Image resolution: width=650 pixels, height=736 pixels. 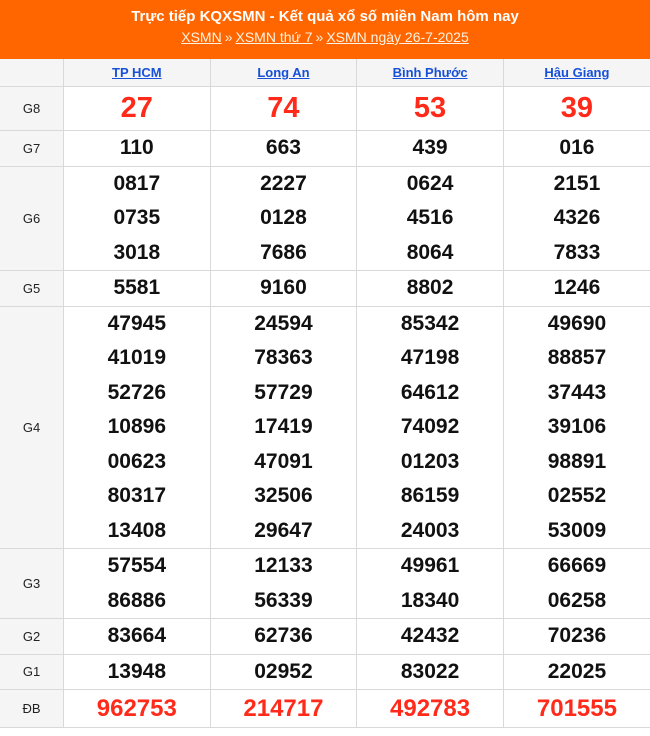 I want to click on result-cell: 962753, so click(x=137, y=708).